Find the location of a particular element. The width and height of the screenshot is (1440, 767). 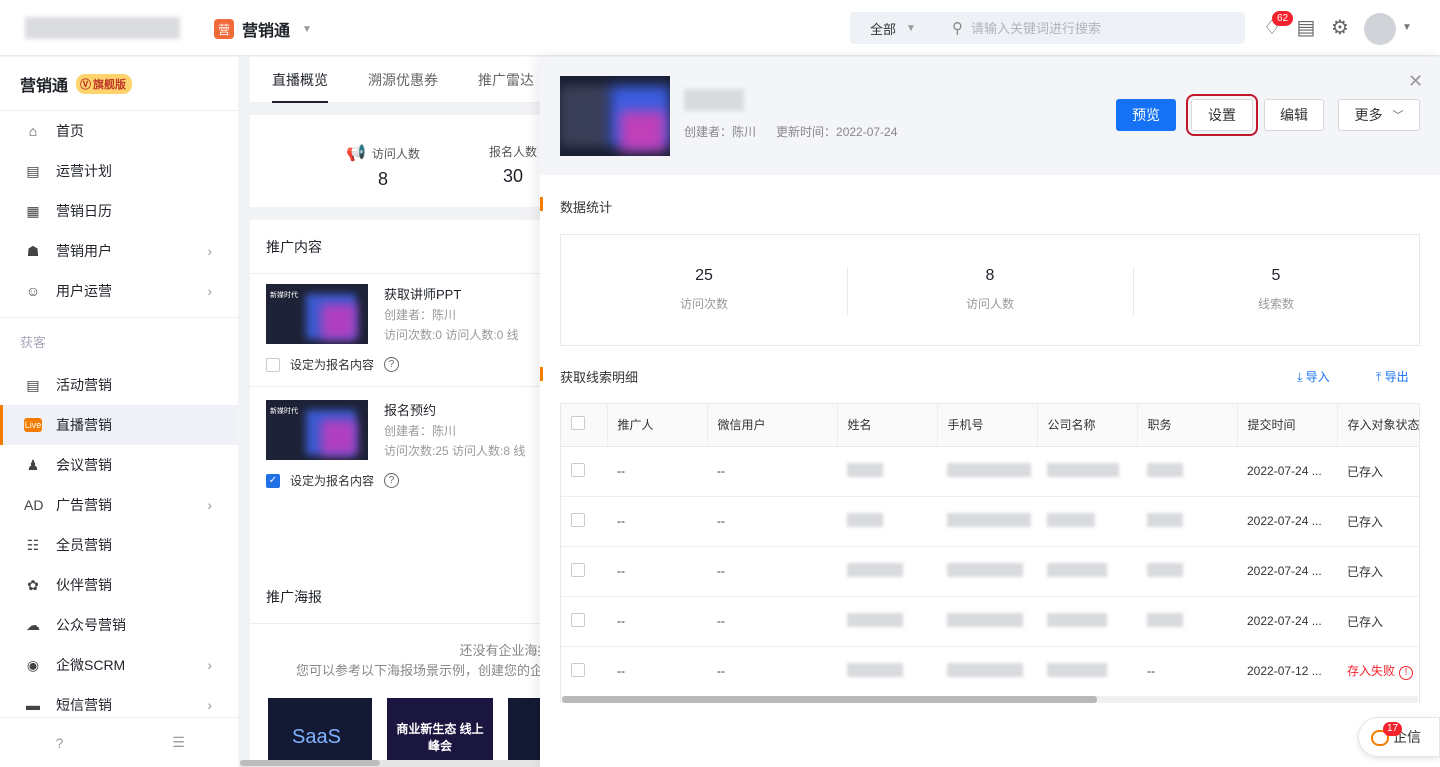

sidebar-item: ☁ 公众号营销 is located at coordinates (119, 625).